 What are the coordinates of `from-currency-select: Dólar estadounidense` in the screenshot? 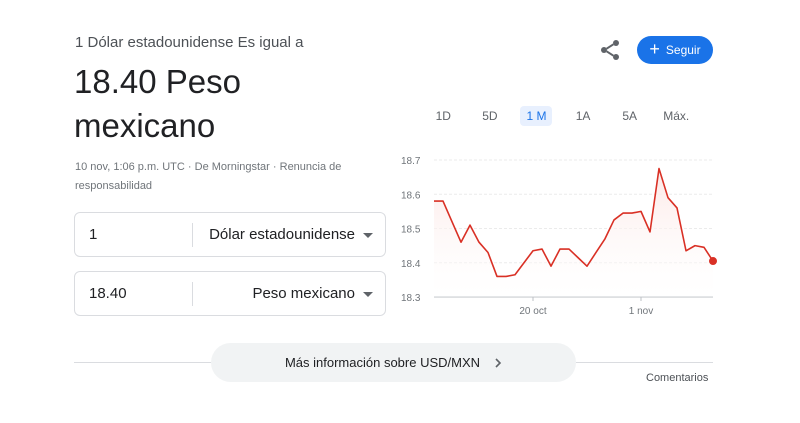 It's located at (289, 234).